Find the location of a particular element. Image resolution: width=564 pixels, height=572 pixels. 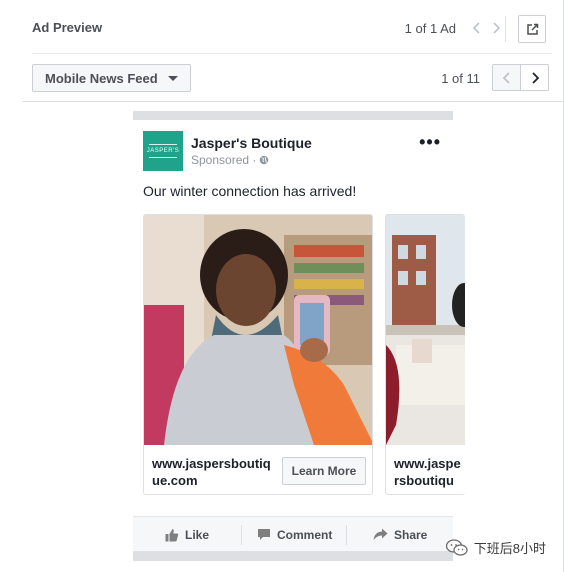

logo-text: JASPER'S is located at coordinates (163, 151).